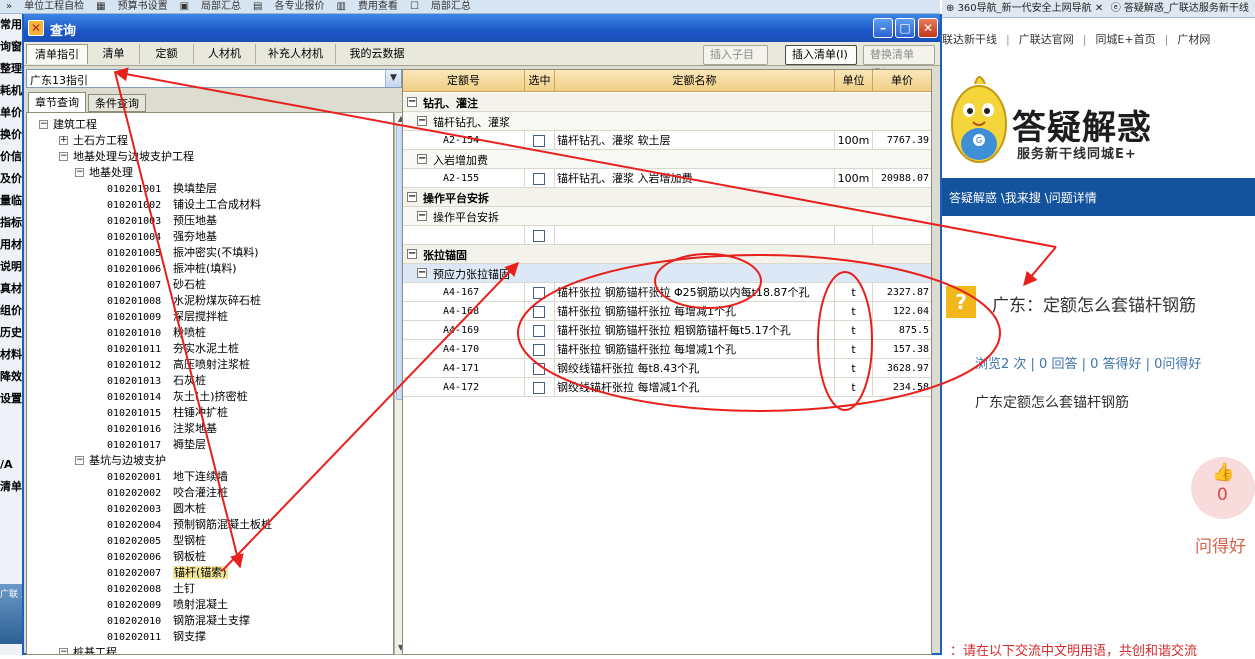 The width and height of the screenshot is (1255, 659). Describe the element at coordinates (708, 281) in the screenshot. I see `circle-diameter-note` at that location.